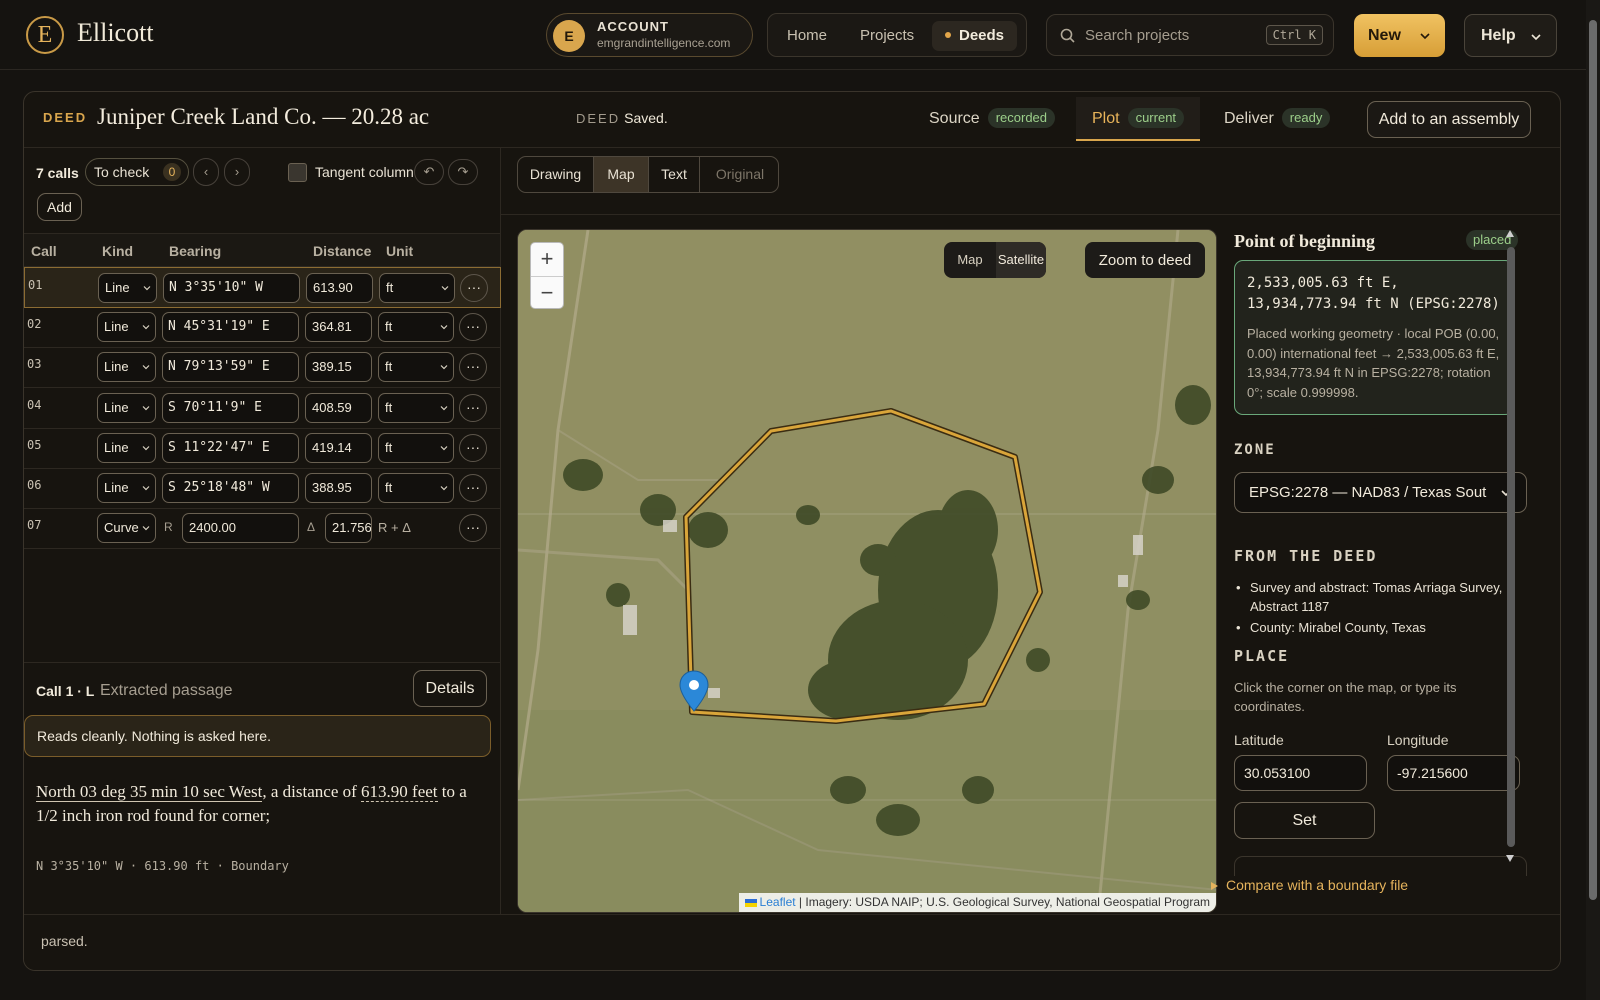  What do you see at coordinates (230, 367) in the screenshot?
I see `bearing-input: N 79°13'59" E` at bounding box center [230, 367].